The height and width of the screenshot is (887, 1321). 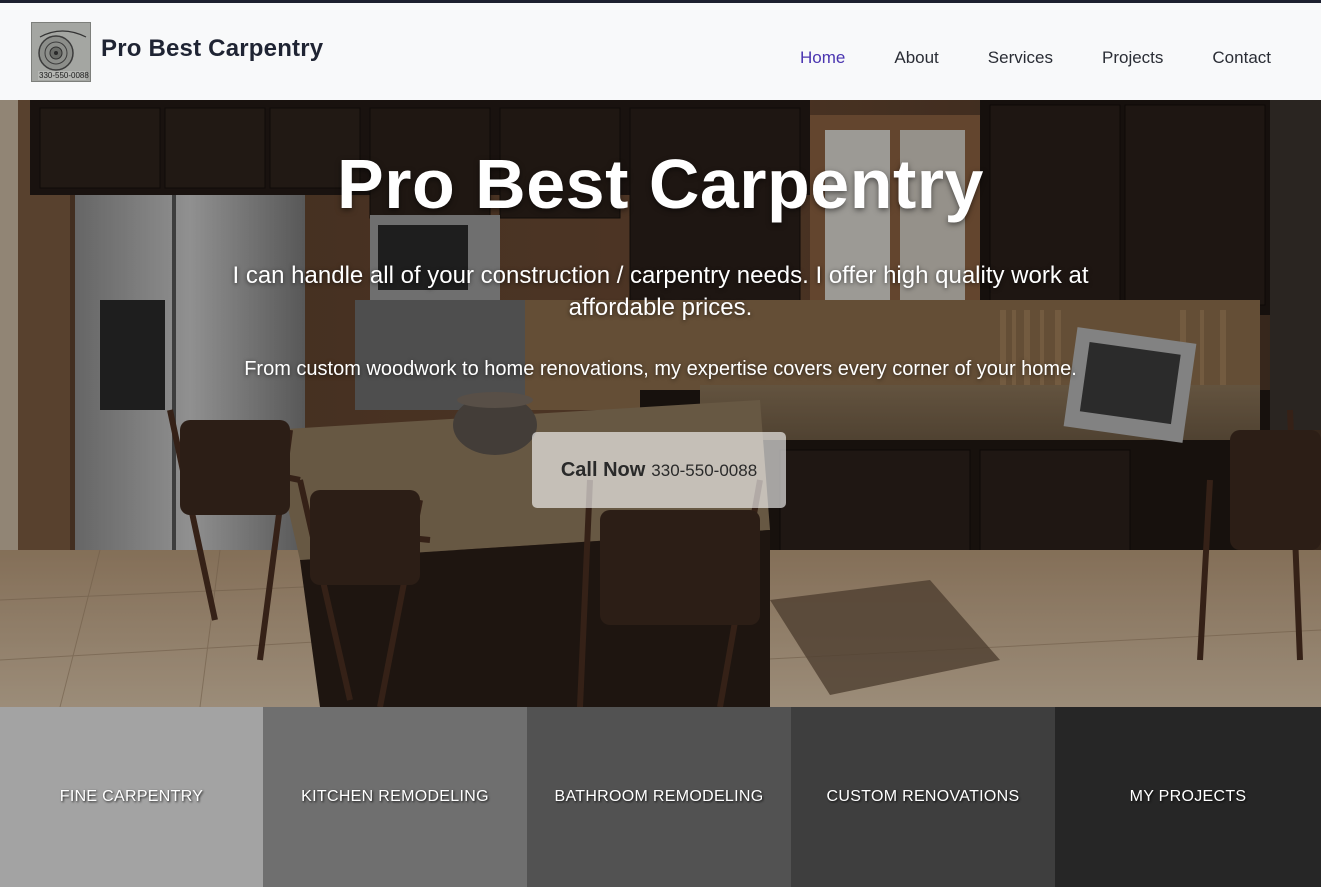 What do you see at coordinates (131, 797) in the screenshot?
I see `tile-fine-carpentry: FINE CARPENTRY` at bounding box center [131, 797].